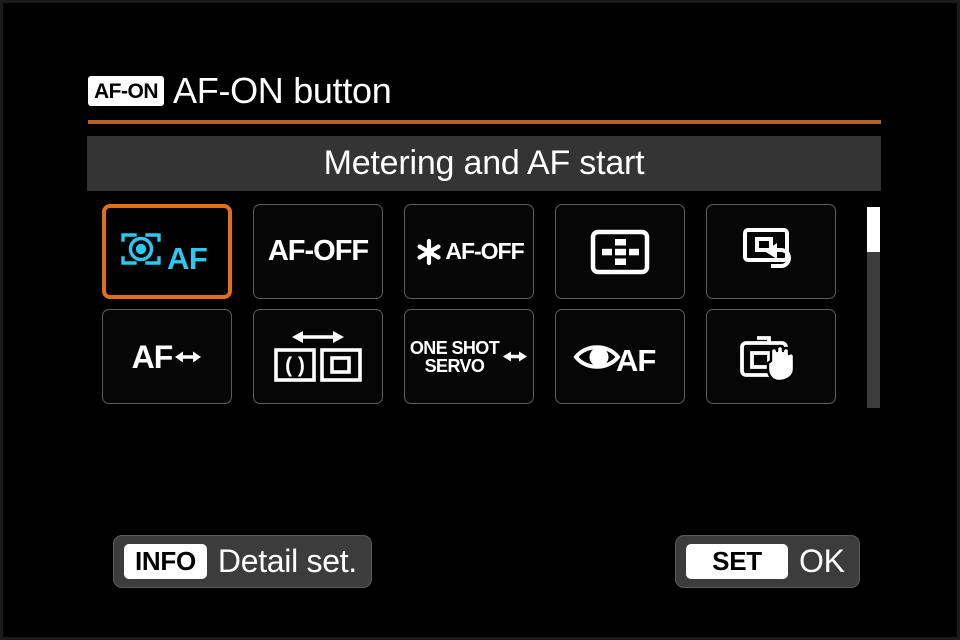 The height and width of the screenshot is (640, 960). I want to click on option-cell-switch-to-registered-af-point, so click(771, 251).